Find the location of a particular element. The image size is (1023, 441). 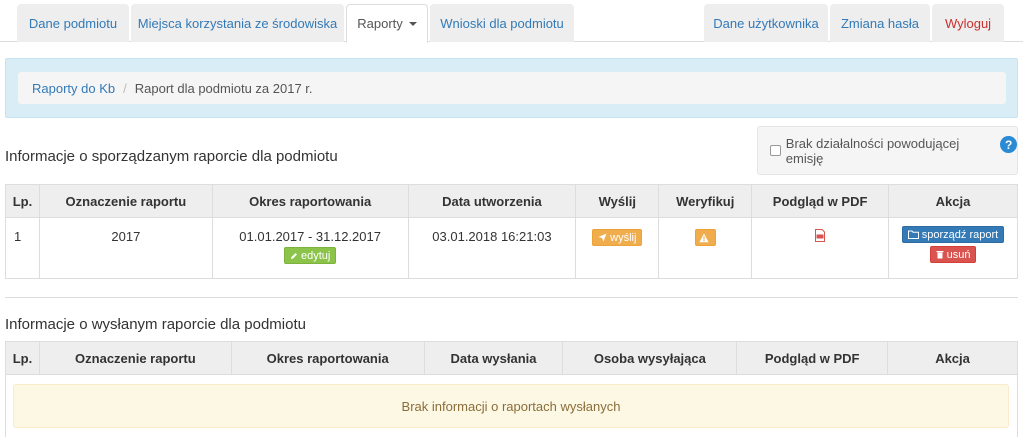

tab-dane-podmiotu: Dane podmiotu is located at coordinates (73, 23).